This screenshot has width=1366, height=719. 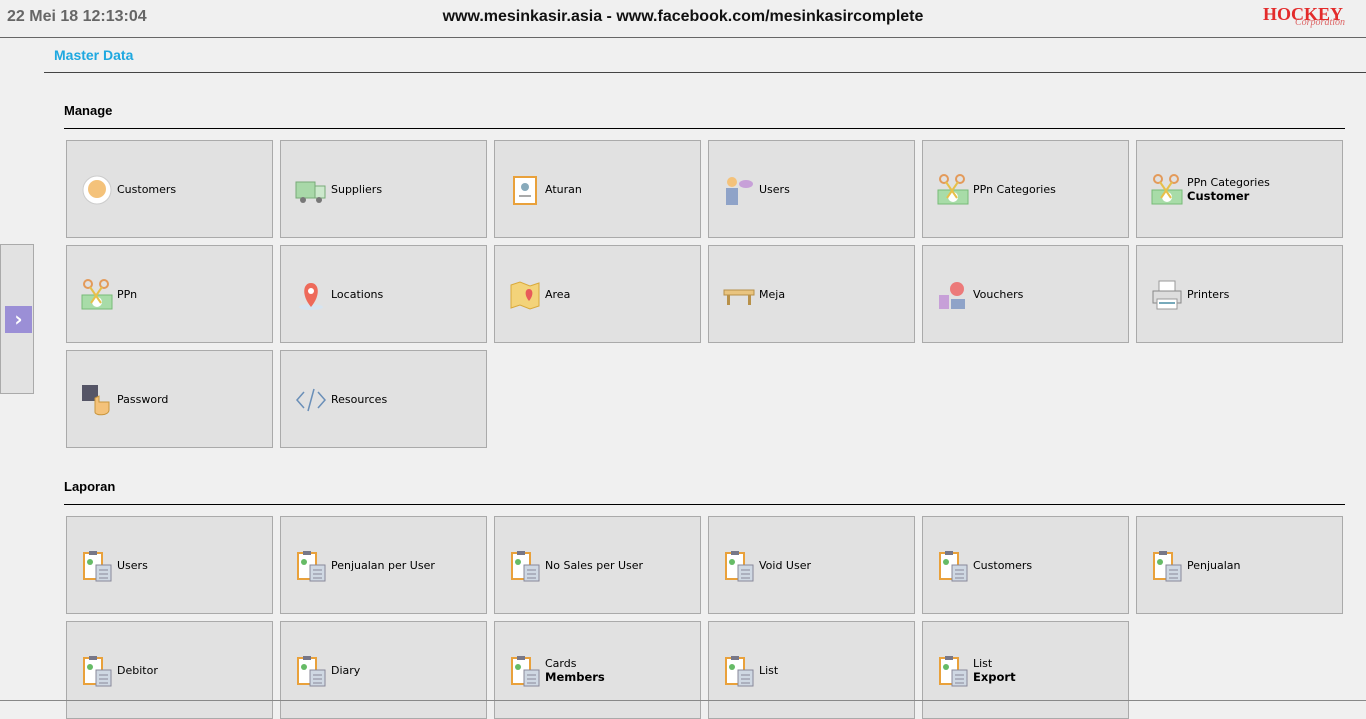 I want to click on section-title: Manage, so click(x=88, y=110).